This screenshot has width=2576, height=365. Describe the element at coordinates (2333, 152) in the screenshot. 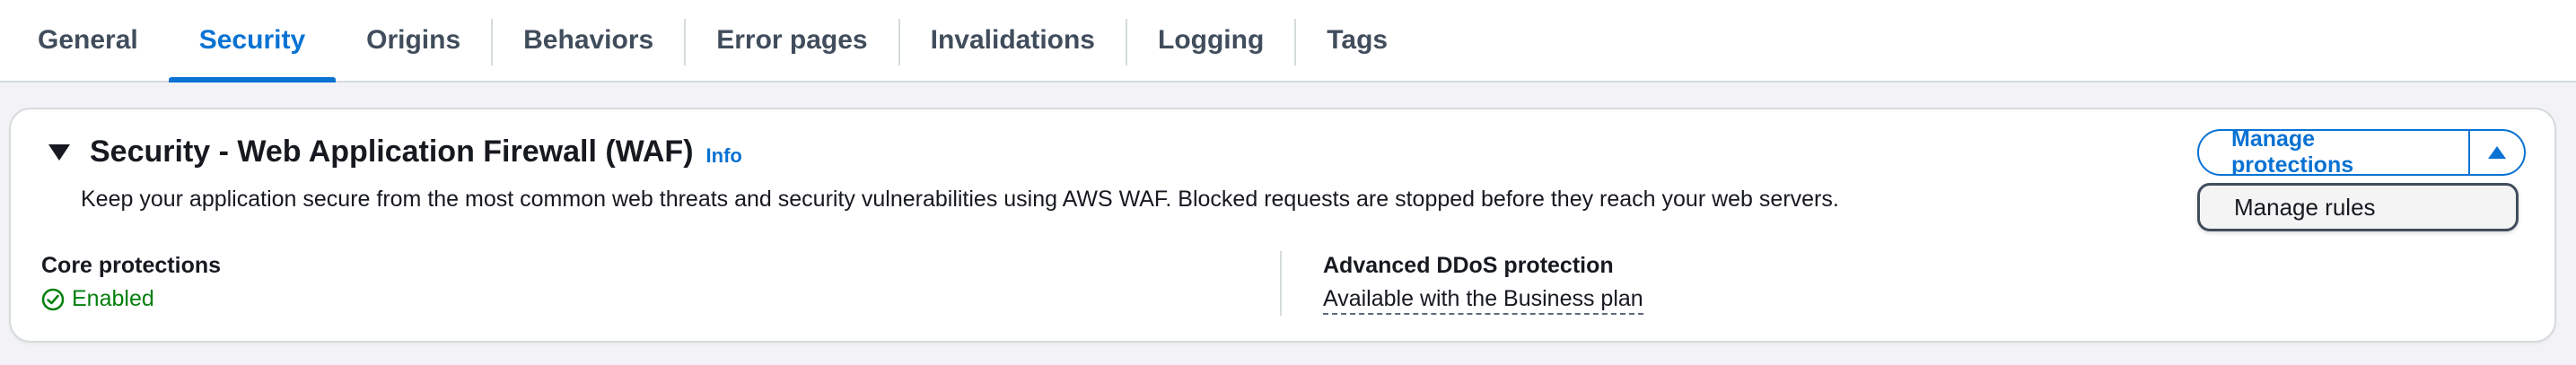

I see `manage-protections-button: Manage protections` at that location.